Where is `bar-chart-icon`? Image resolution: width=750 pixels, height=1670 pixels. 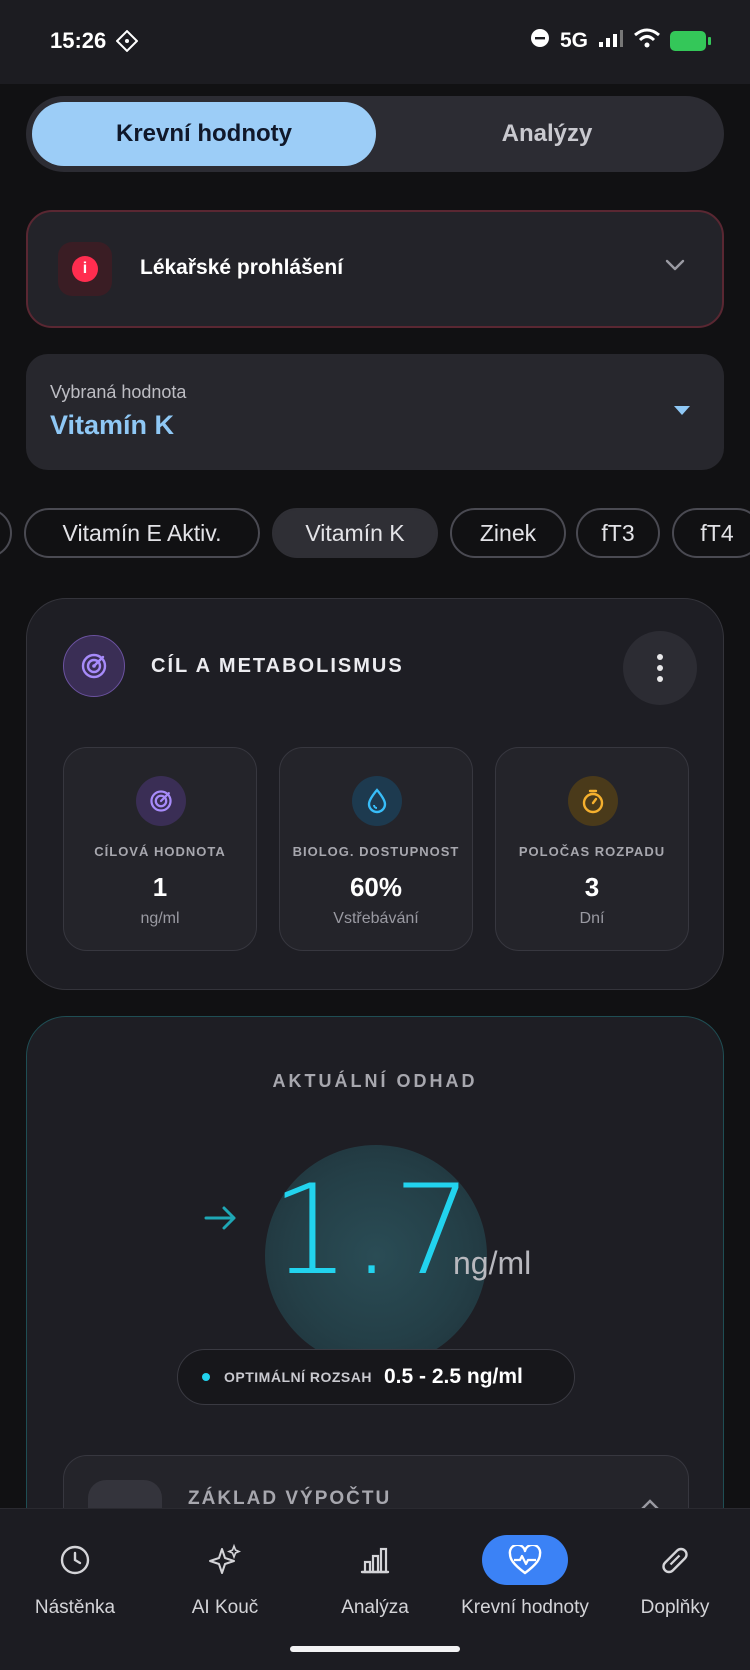 bar-chart-icon is located at coordinates (375, 1560).